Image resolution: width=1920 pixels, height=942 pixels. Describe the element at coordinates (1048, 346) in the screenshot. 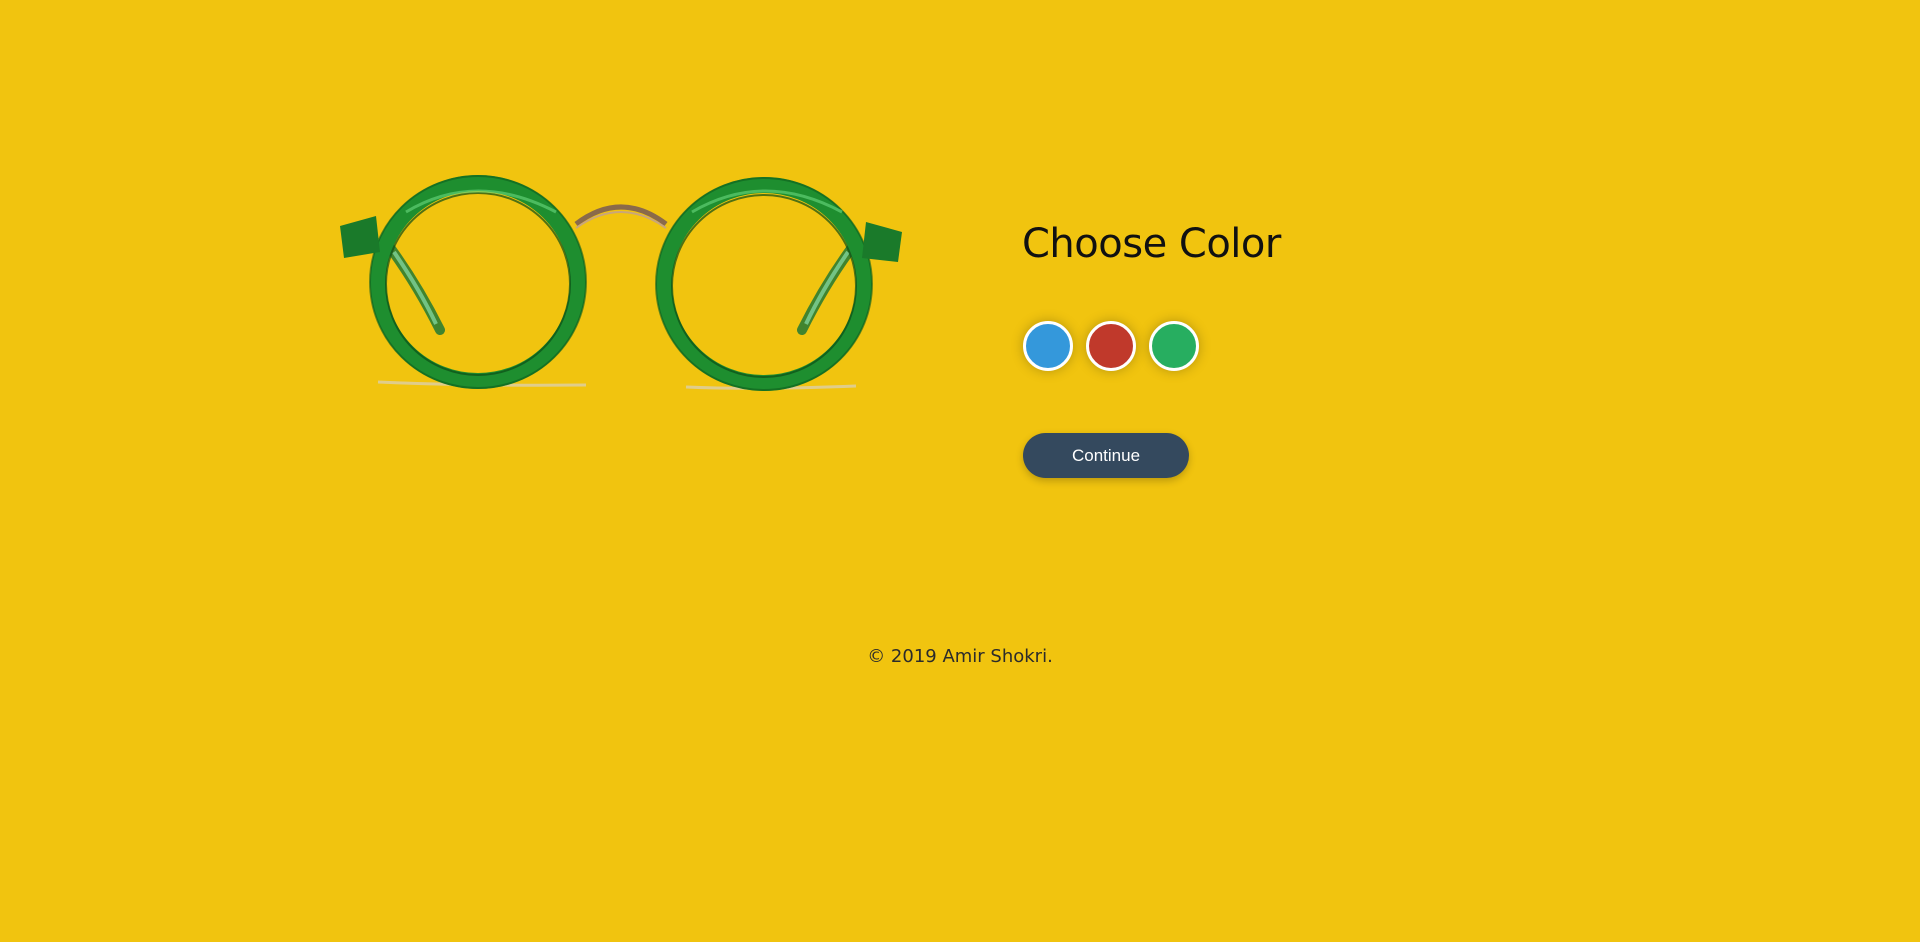

I see `swatch-blue` at that location.